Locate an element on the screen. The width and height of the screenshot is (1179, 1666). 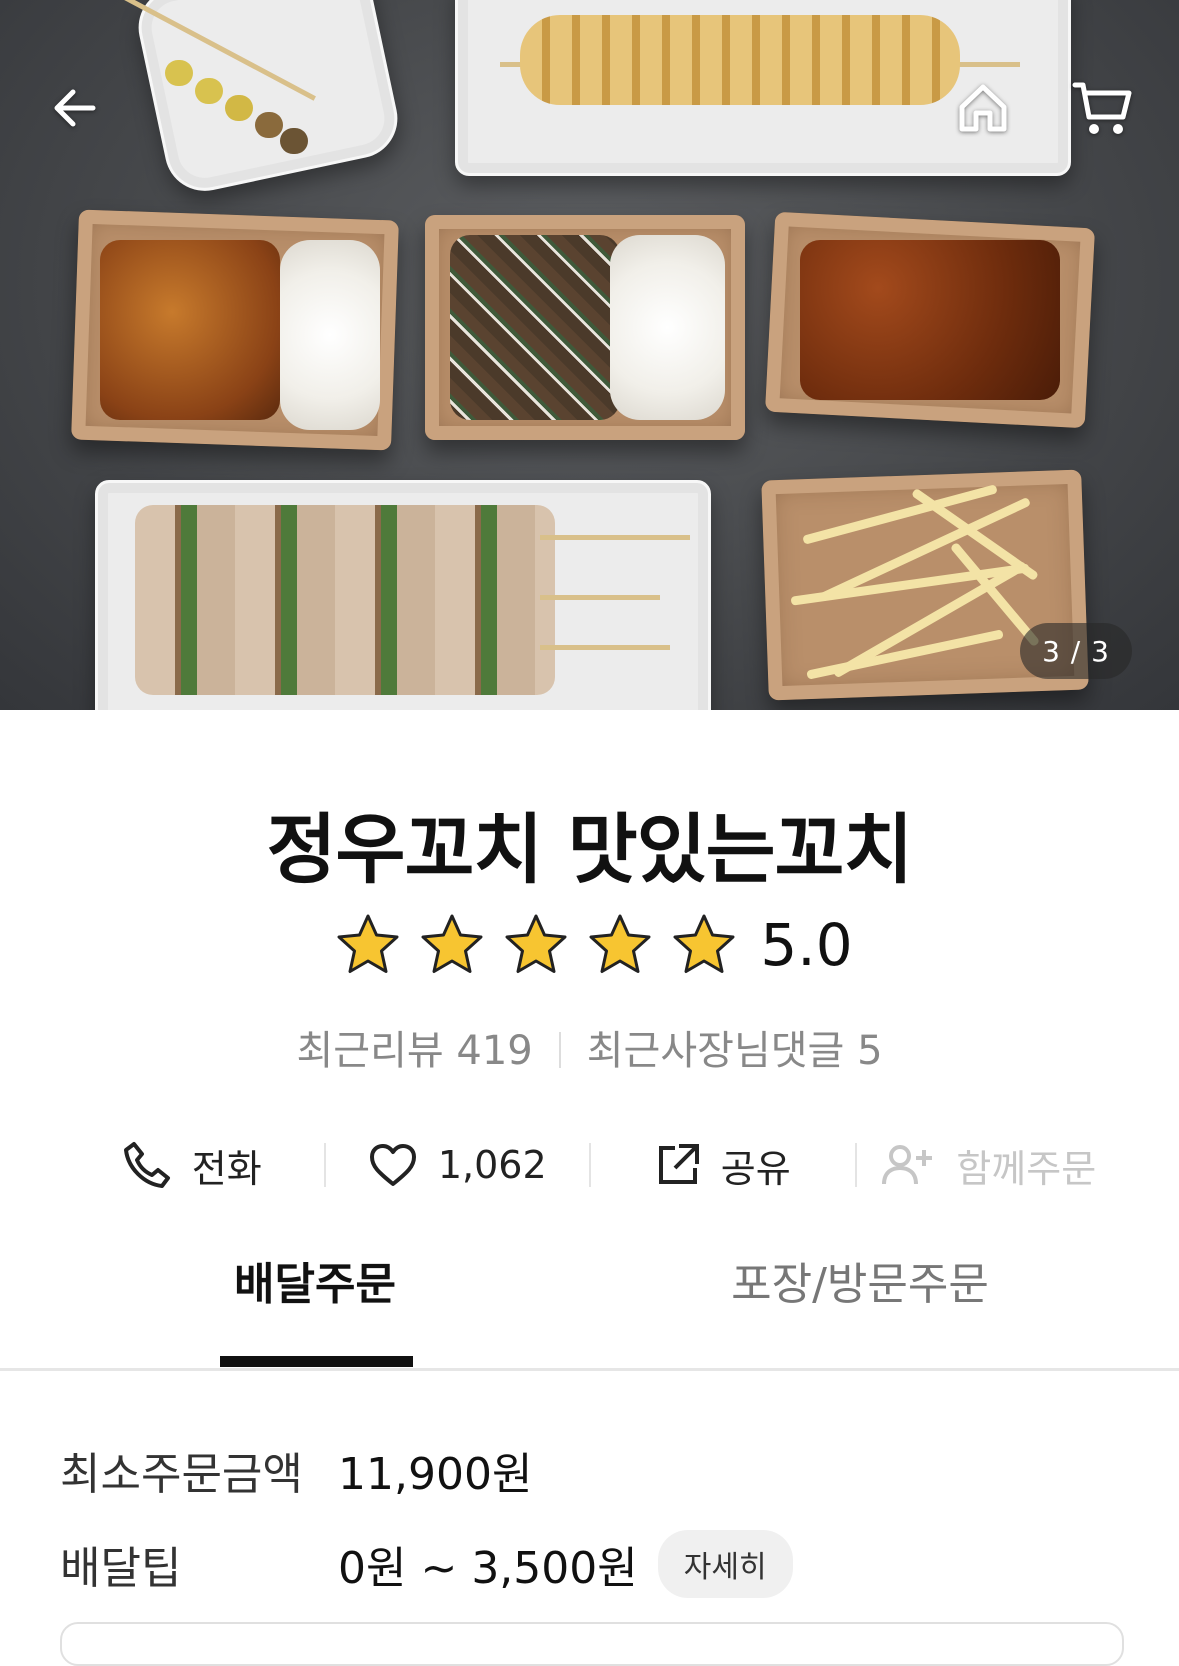
share-icon is located at coordinates (678, 1164).